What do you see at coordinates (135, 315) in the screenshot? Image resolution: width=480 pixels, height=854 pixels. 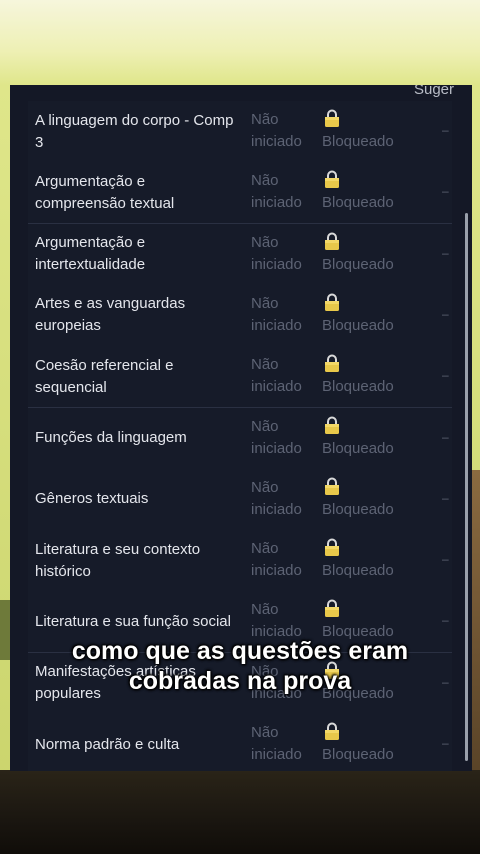 I see `topic-name: Artes e as vanguardas europeias` at bounding box center [135, 315].